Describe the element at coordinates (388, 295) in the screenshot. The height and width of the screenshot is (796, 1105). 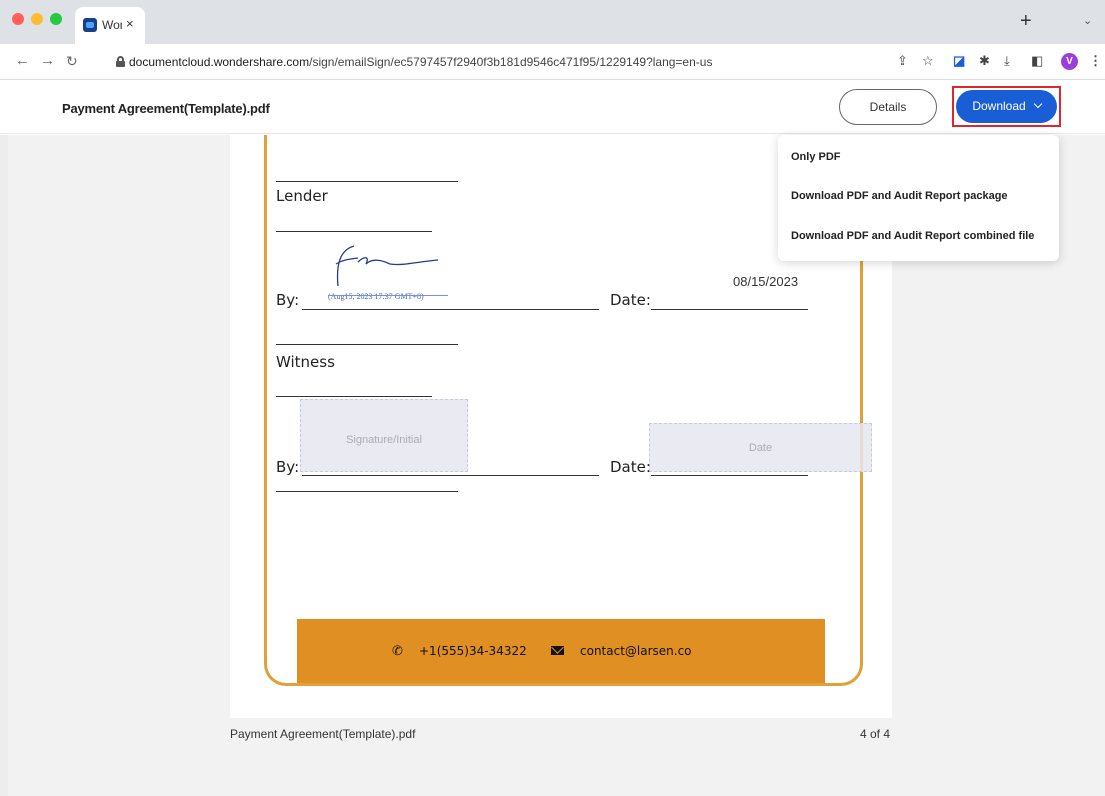
I see `stamp-underline` at that location.